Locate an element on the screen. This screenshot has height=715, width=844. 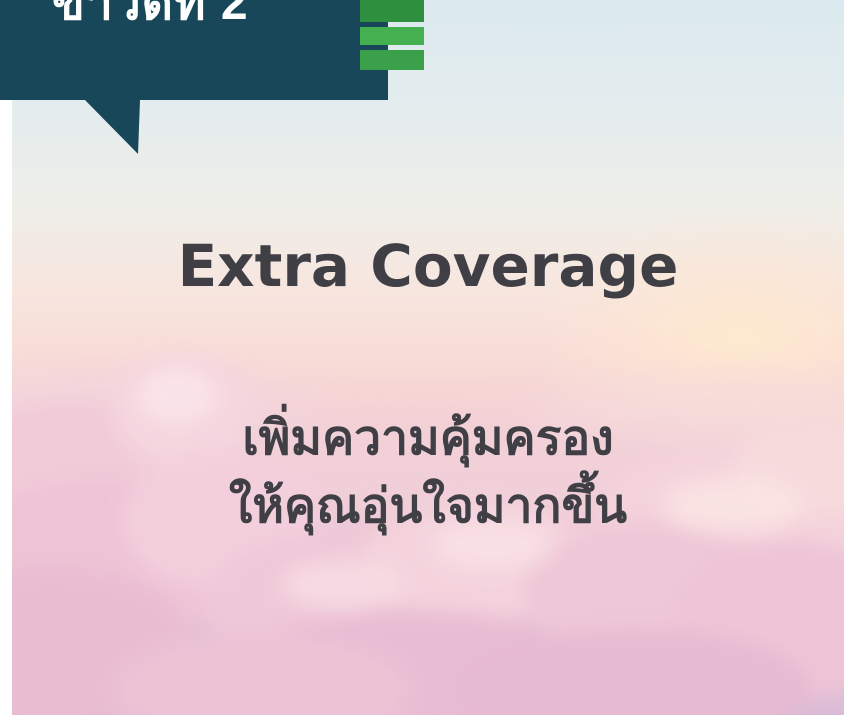
headline-title: Extra Coverage is located at coordinates (428, 266).